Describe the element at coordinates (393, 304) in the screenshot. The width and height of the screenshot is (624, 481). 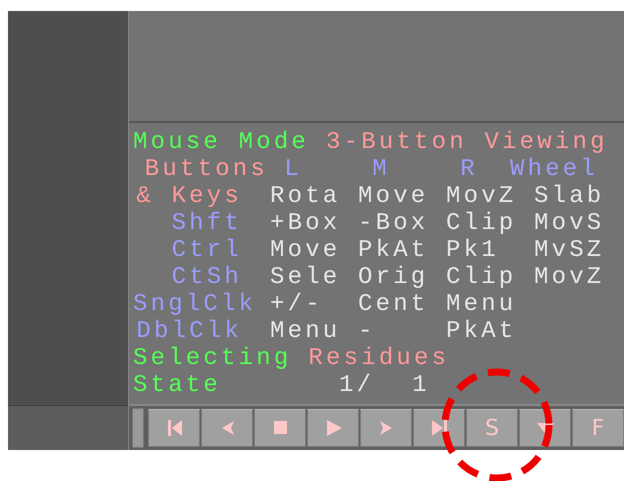
I see `action-text: Cent` at that location.